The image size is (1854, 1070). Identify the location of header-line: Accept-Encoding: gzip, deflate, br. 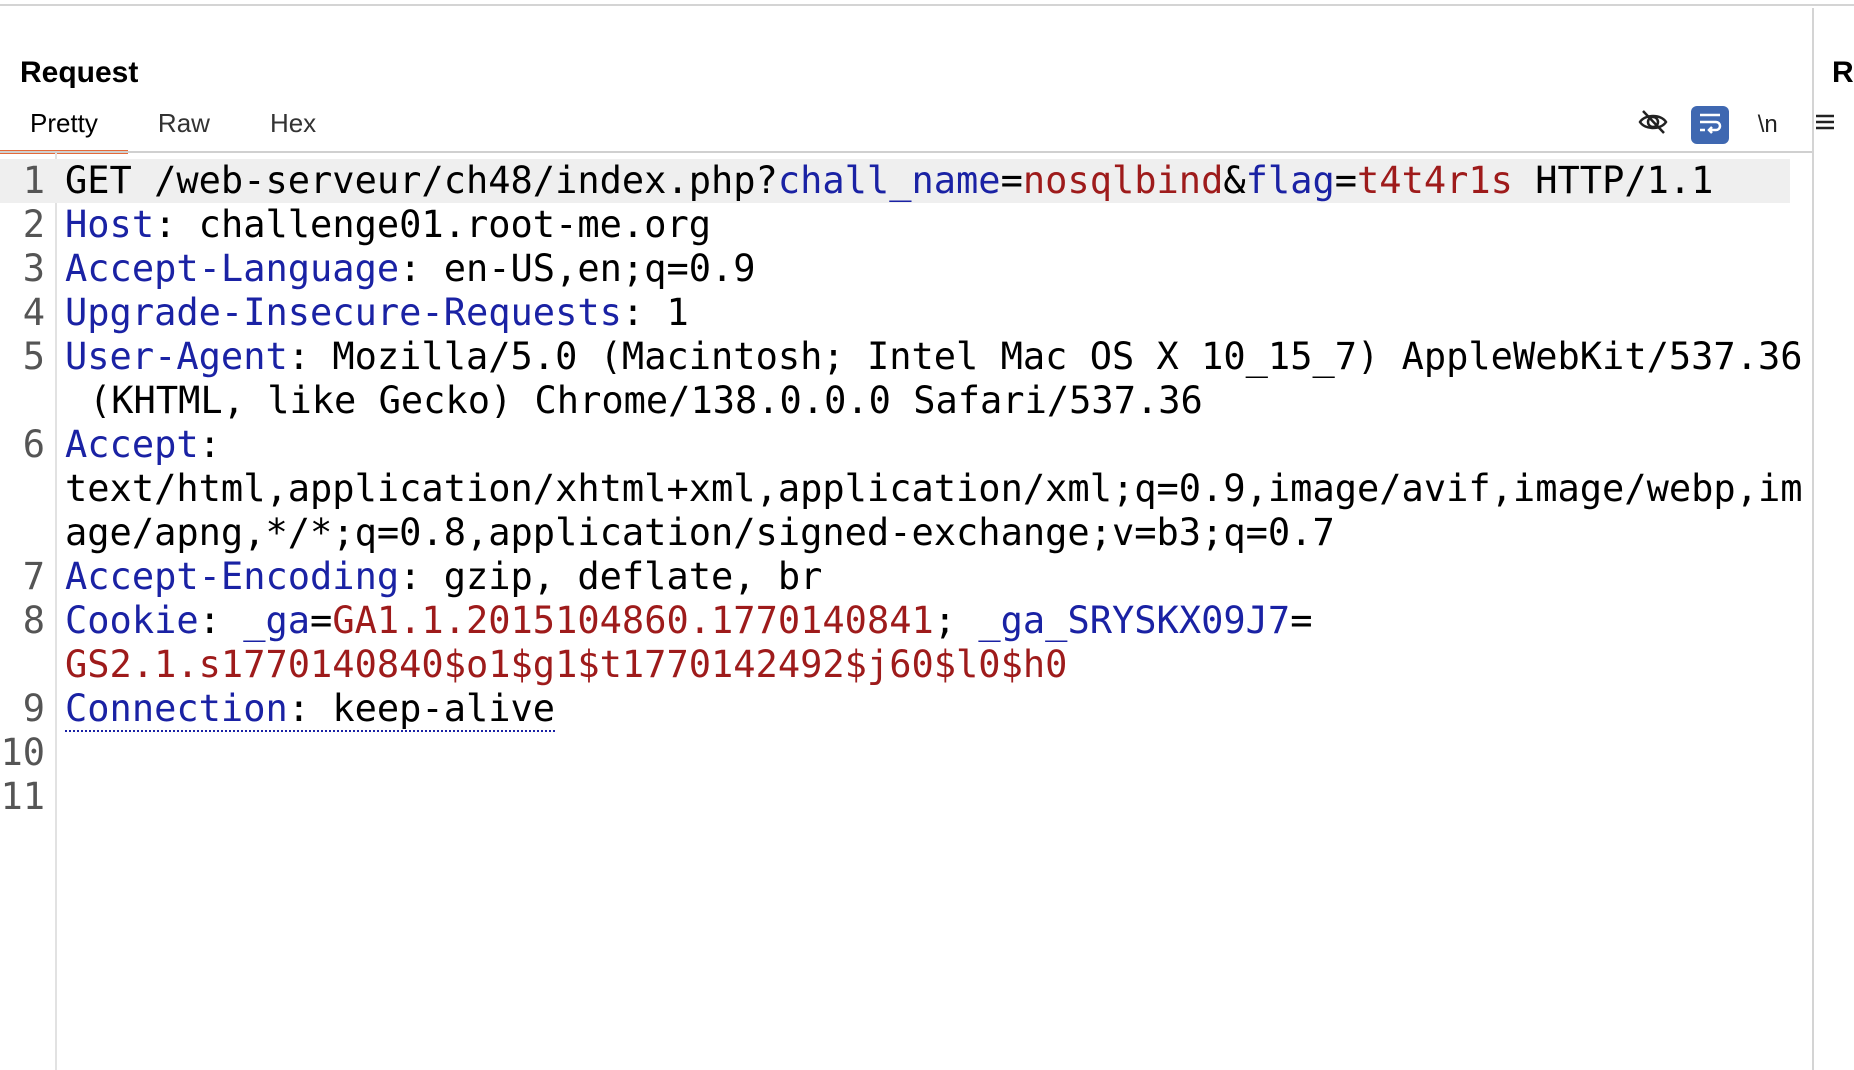
(933, 577).